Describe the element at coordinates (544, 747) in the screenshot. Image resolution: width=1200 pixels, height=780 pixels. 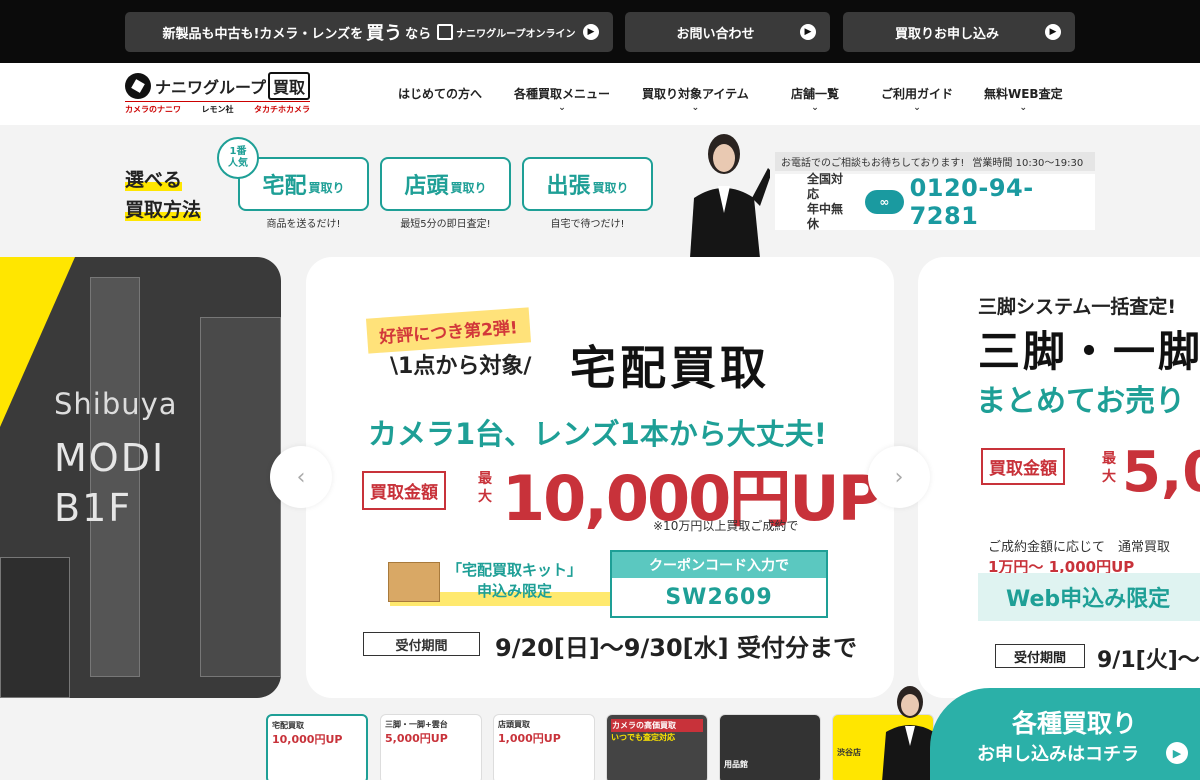
I see `thumbnail-3: 店頭買取 1,000円UP` at that location.